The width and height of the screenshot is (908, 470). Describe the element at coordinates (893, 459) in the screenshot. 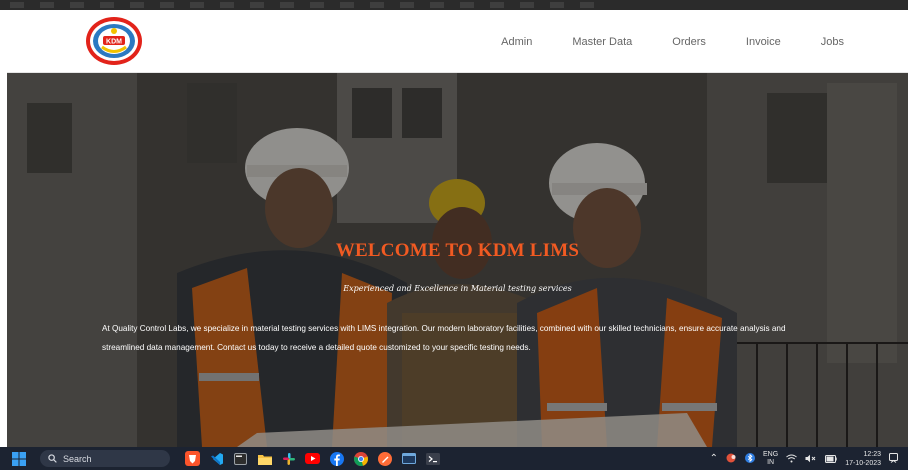

I see `notification-icon` at that location.